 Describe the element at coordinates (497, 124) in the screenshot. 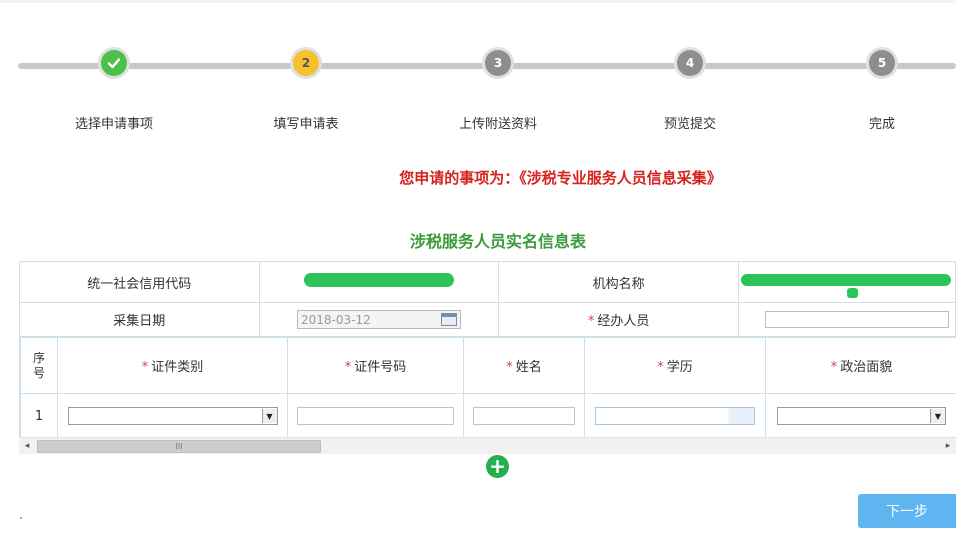

I see `step-label: 上传附送资料` at that location.